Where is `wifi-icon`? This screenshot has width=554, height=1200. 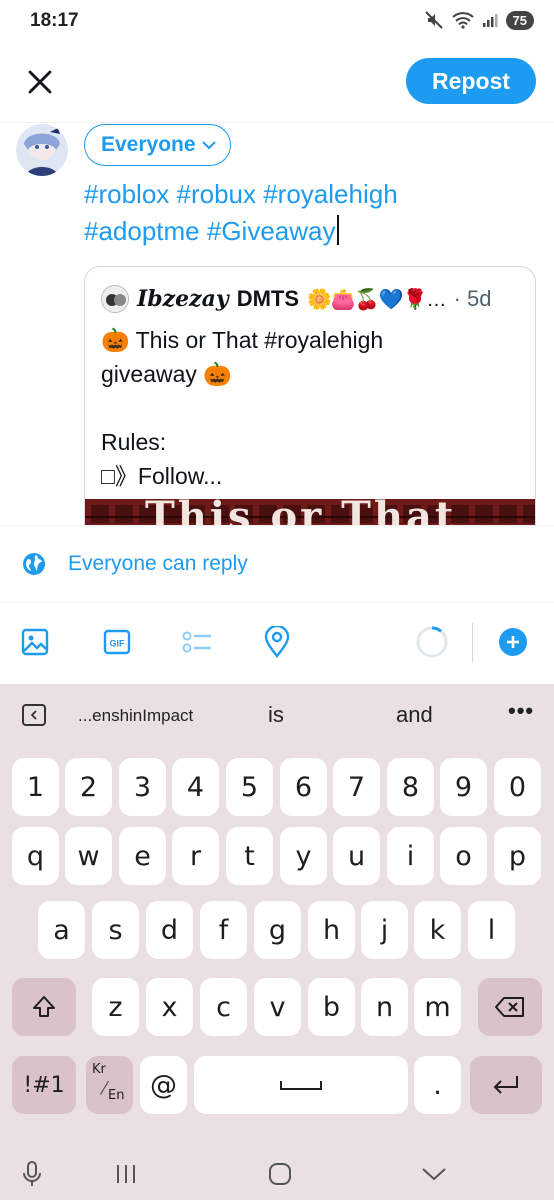 wifi-icon is located at coordinates (462, 20).